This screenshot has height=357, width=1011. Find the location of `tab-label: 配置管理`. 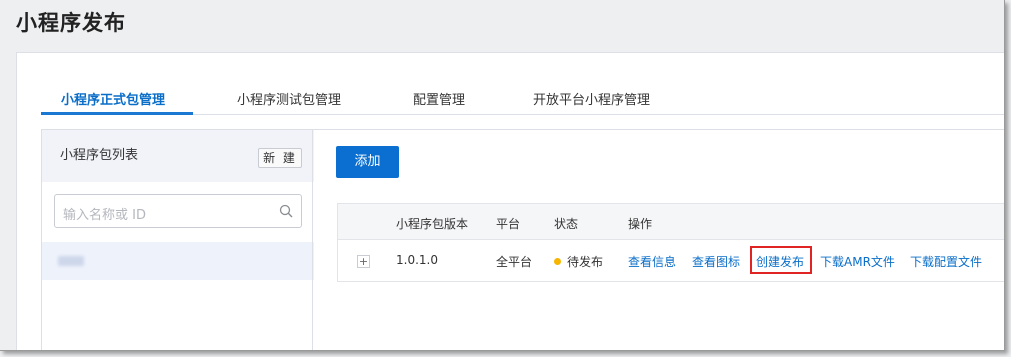

tab-label: 配置管理 is located at coordinates (439, 100).